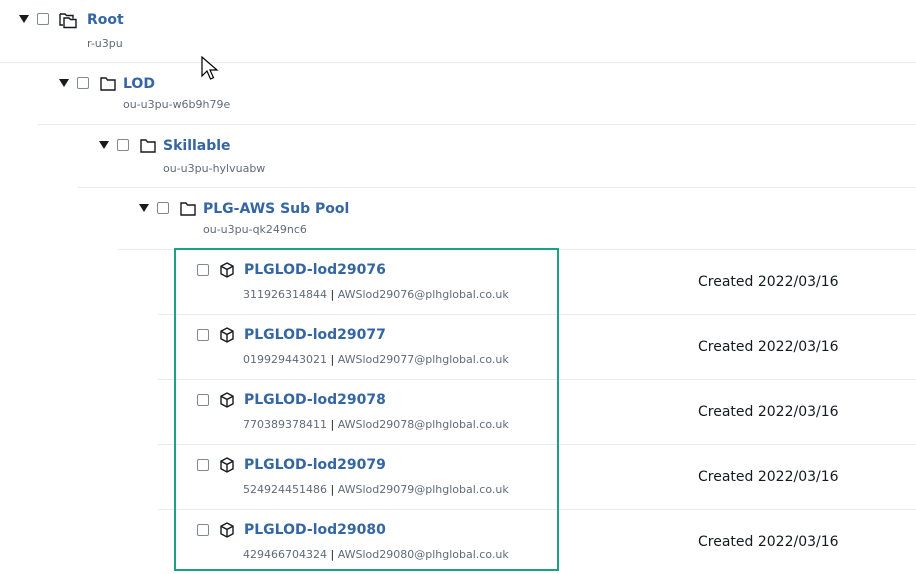 This screenshot has height=574, width=916. What do you see at coordinates (255, 229) in the screenshot?
I see `pool-id: ou-u3pu-qk249nc6` at bounding box center [255, 229].